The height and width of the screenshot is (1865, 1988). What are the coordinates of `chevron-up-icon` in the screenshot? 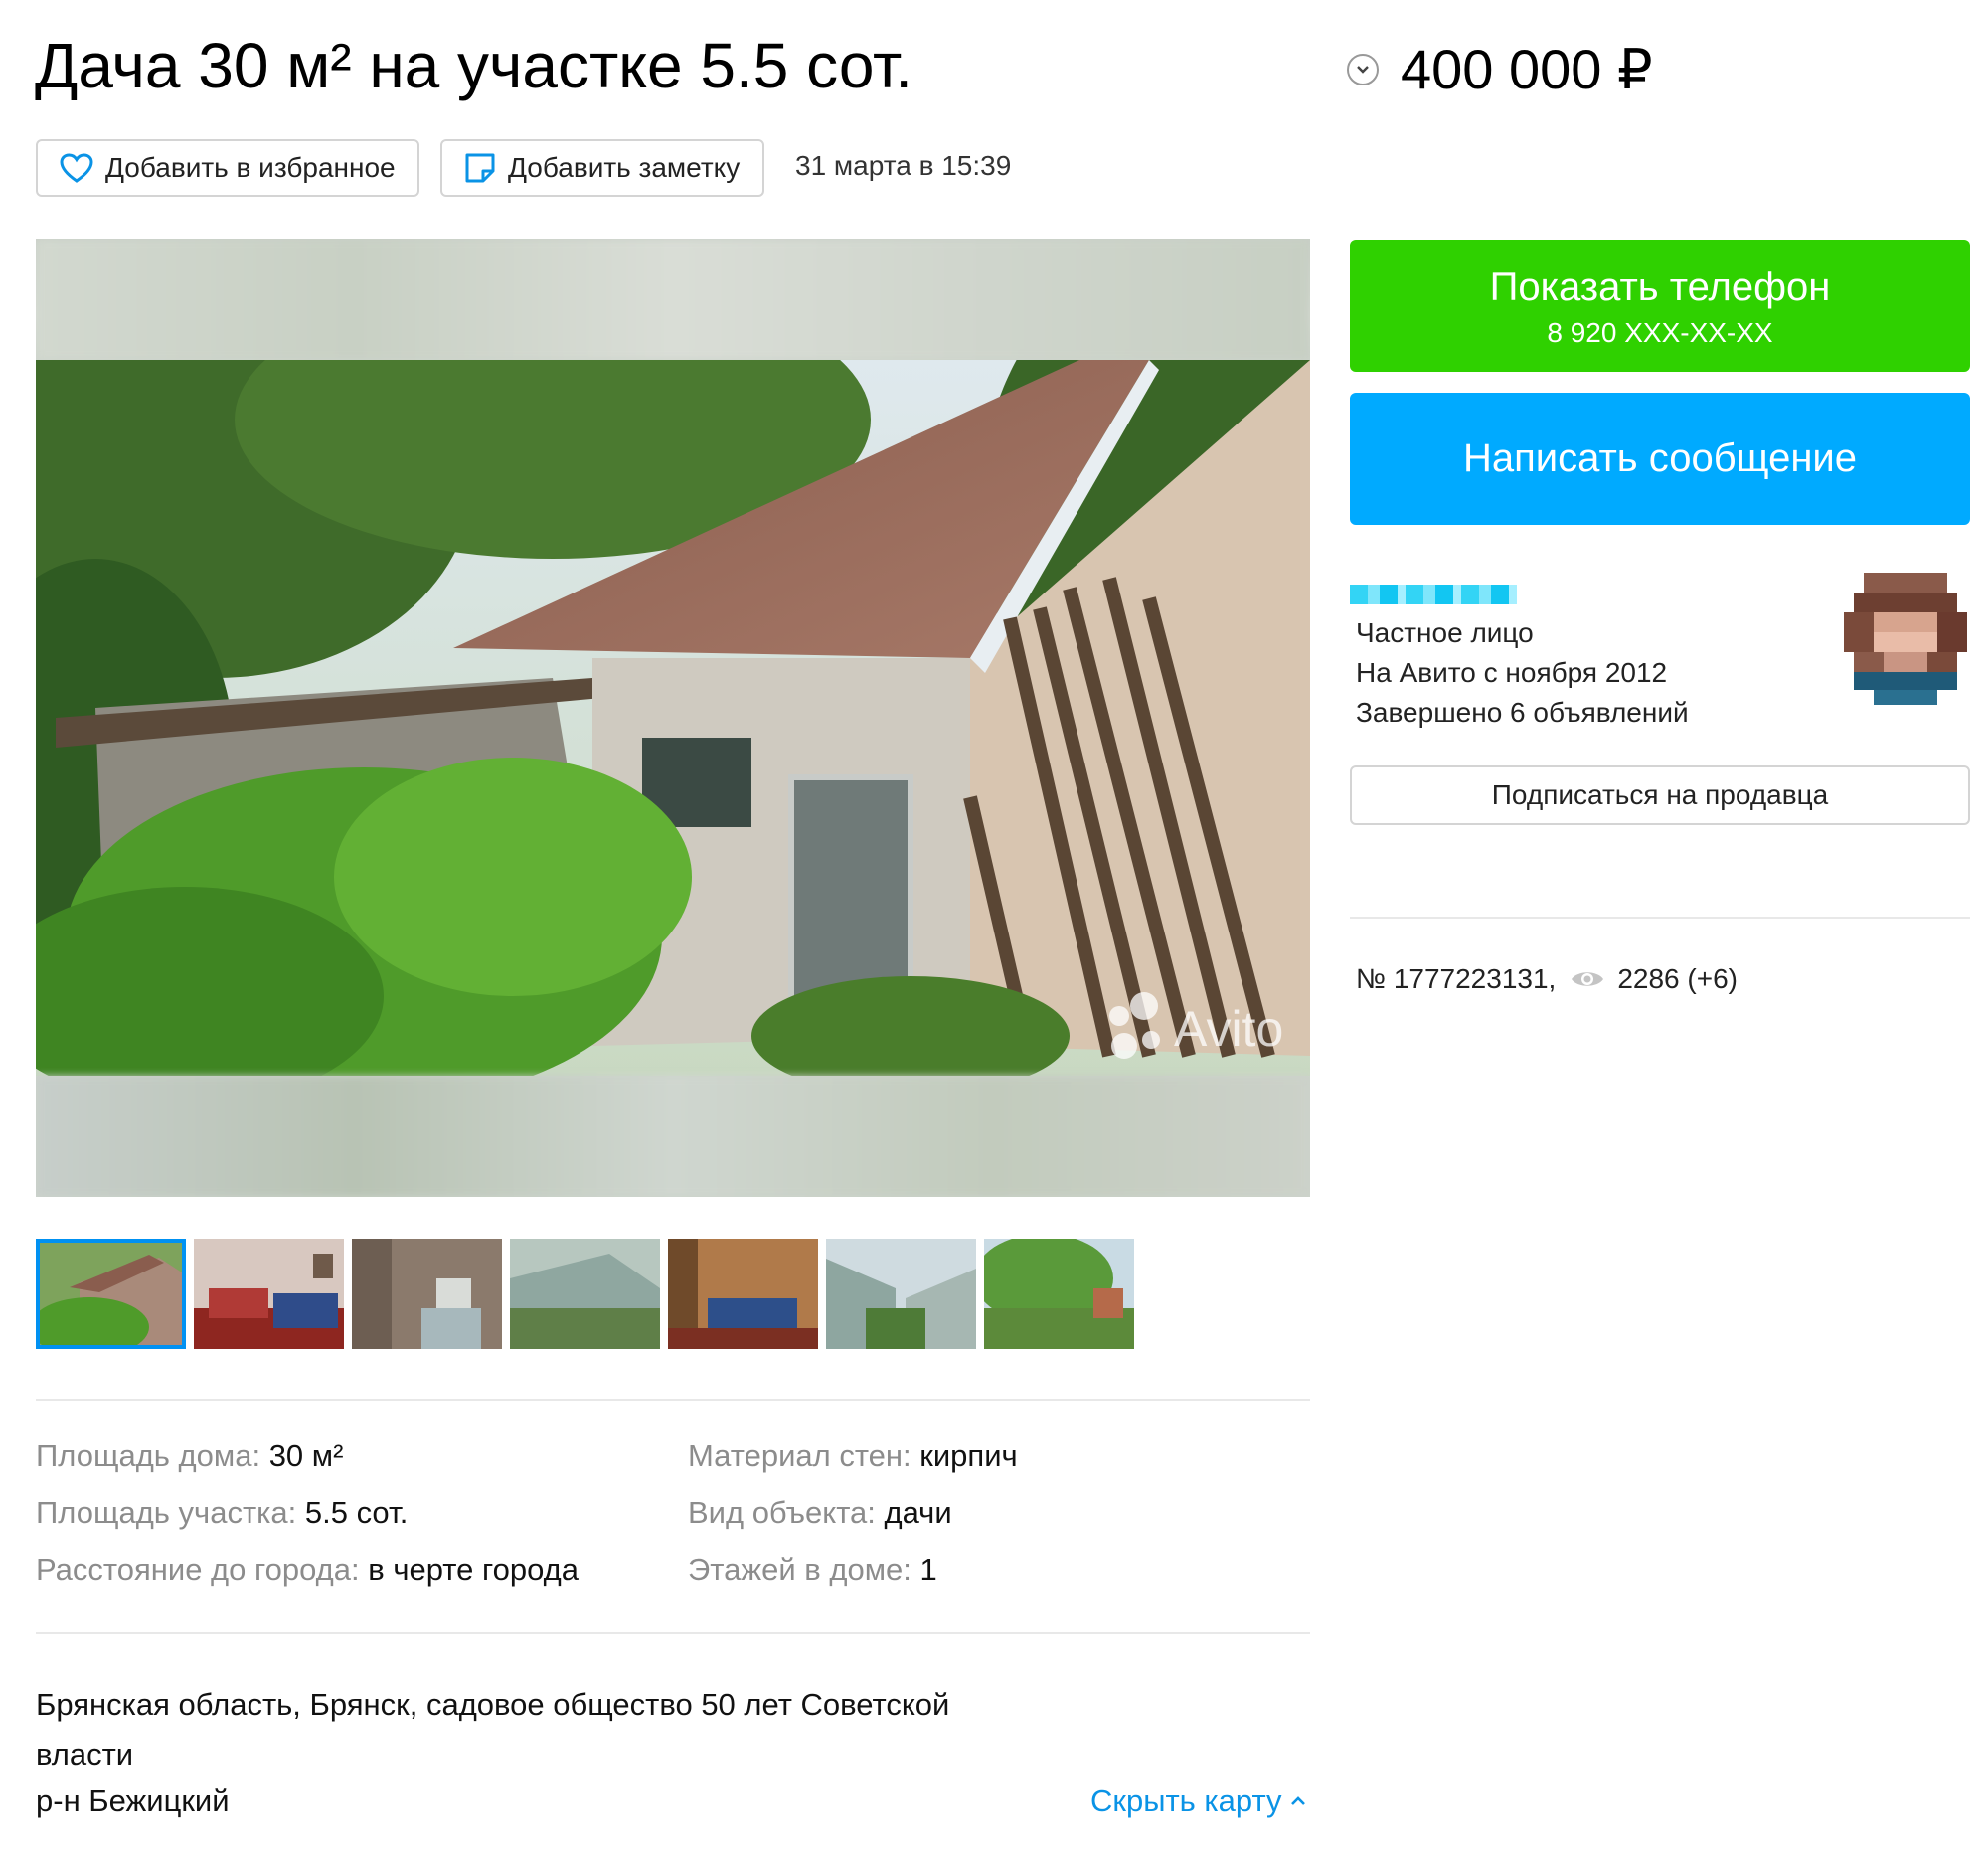 It's located at (1297, 1801).